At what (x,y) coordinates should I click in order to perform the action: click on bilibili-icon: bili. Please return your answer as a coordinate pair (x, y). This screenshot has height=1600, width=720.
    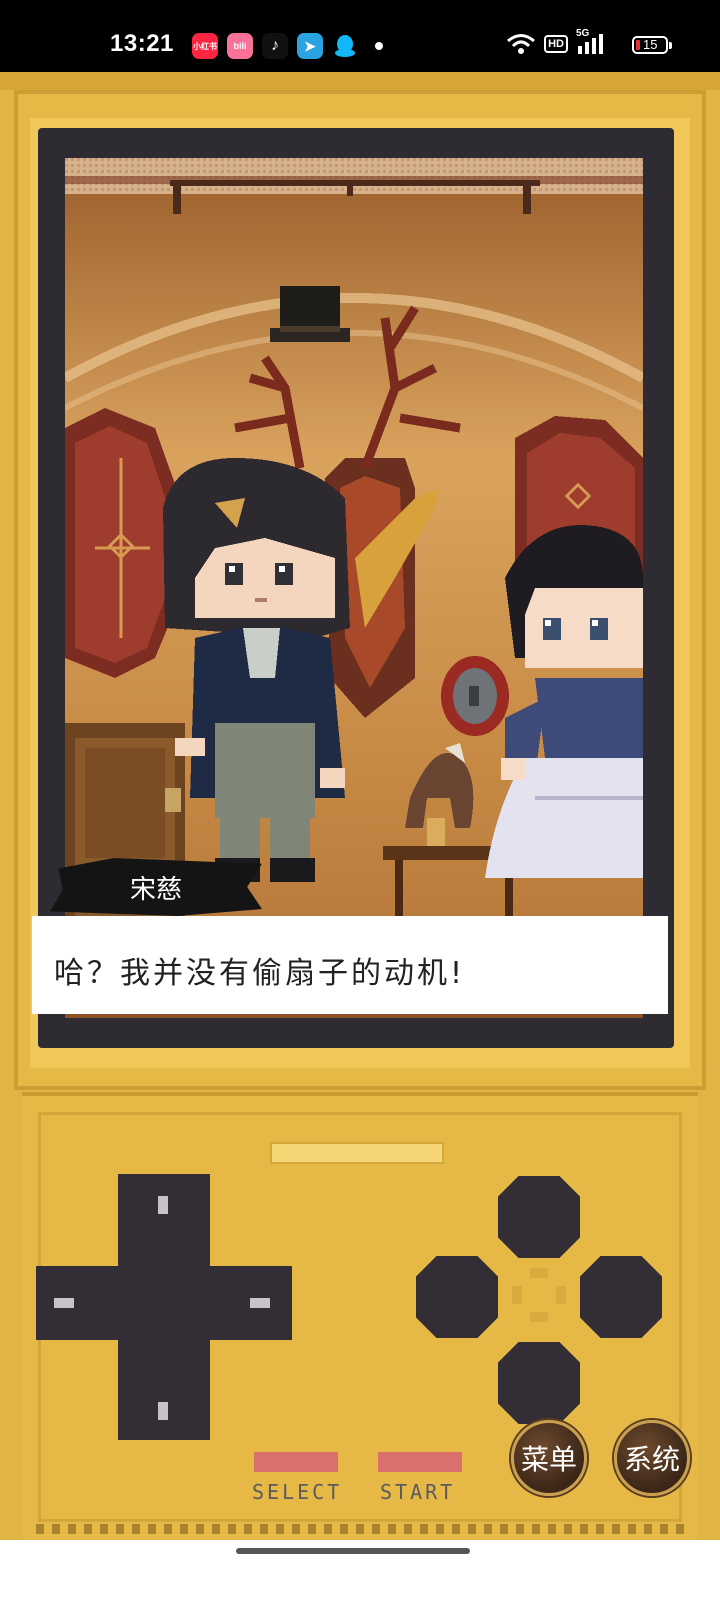
    Looking at the image, I should click on (240, 46).